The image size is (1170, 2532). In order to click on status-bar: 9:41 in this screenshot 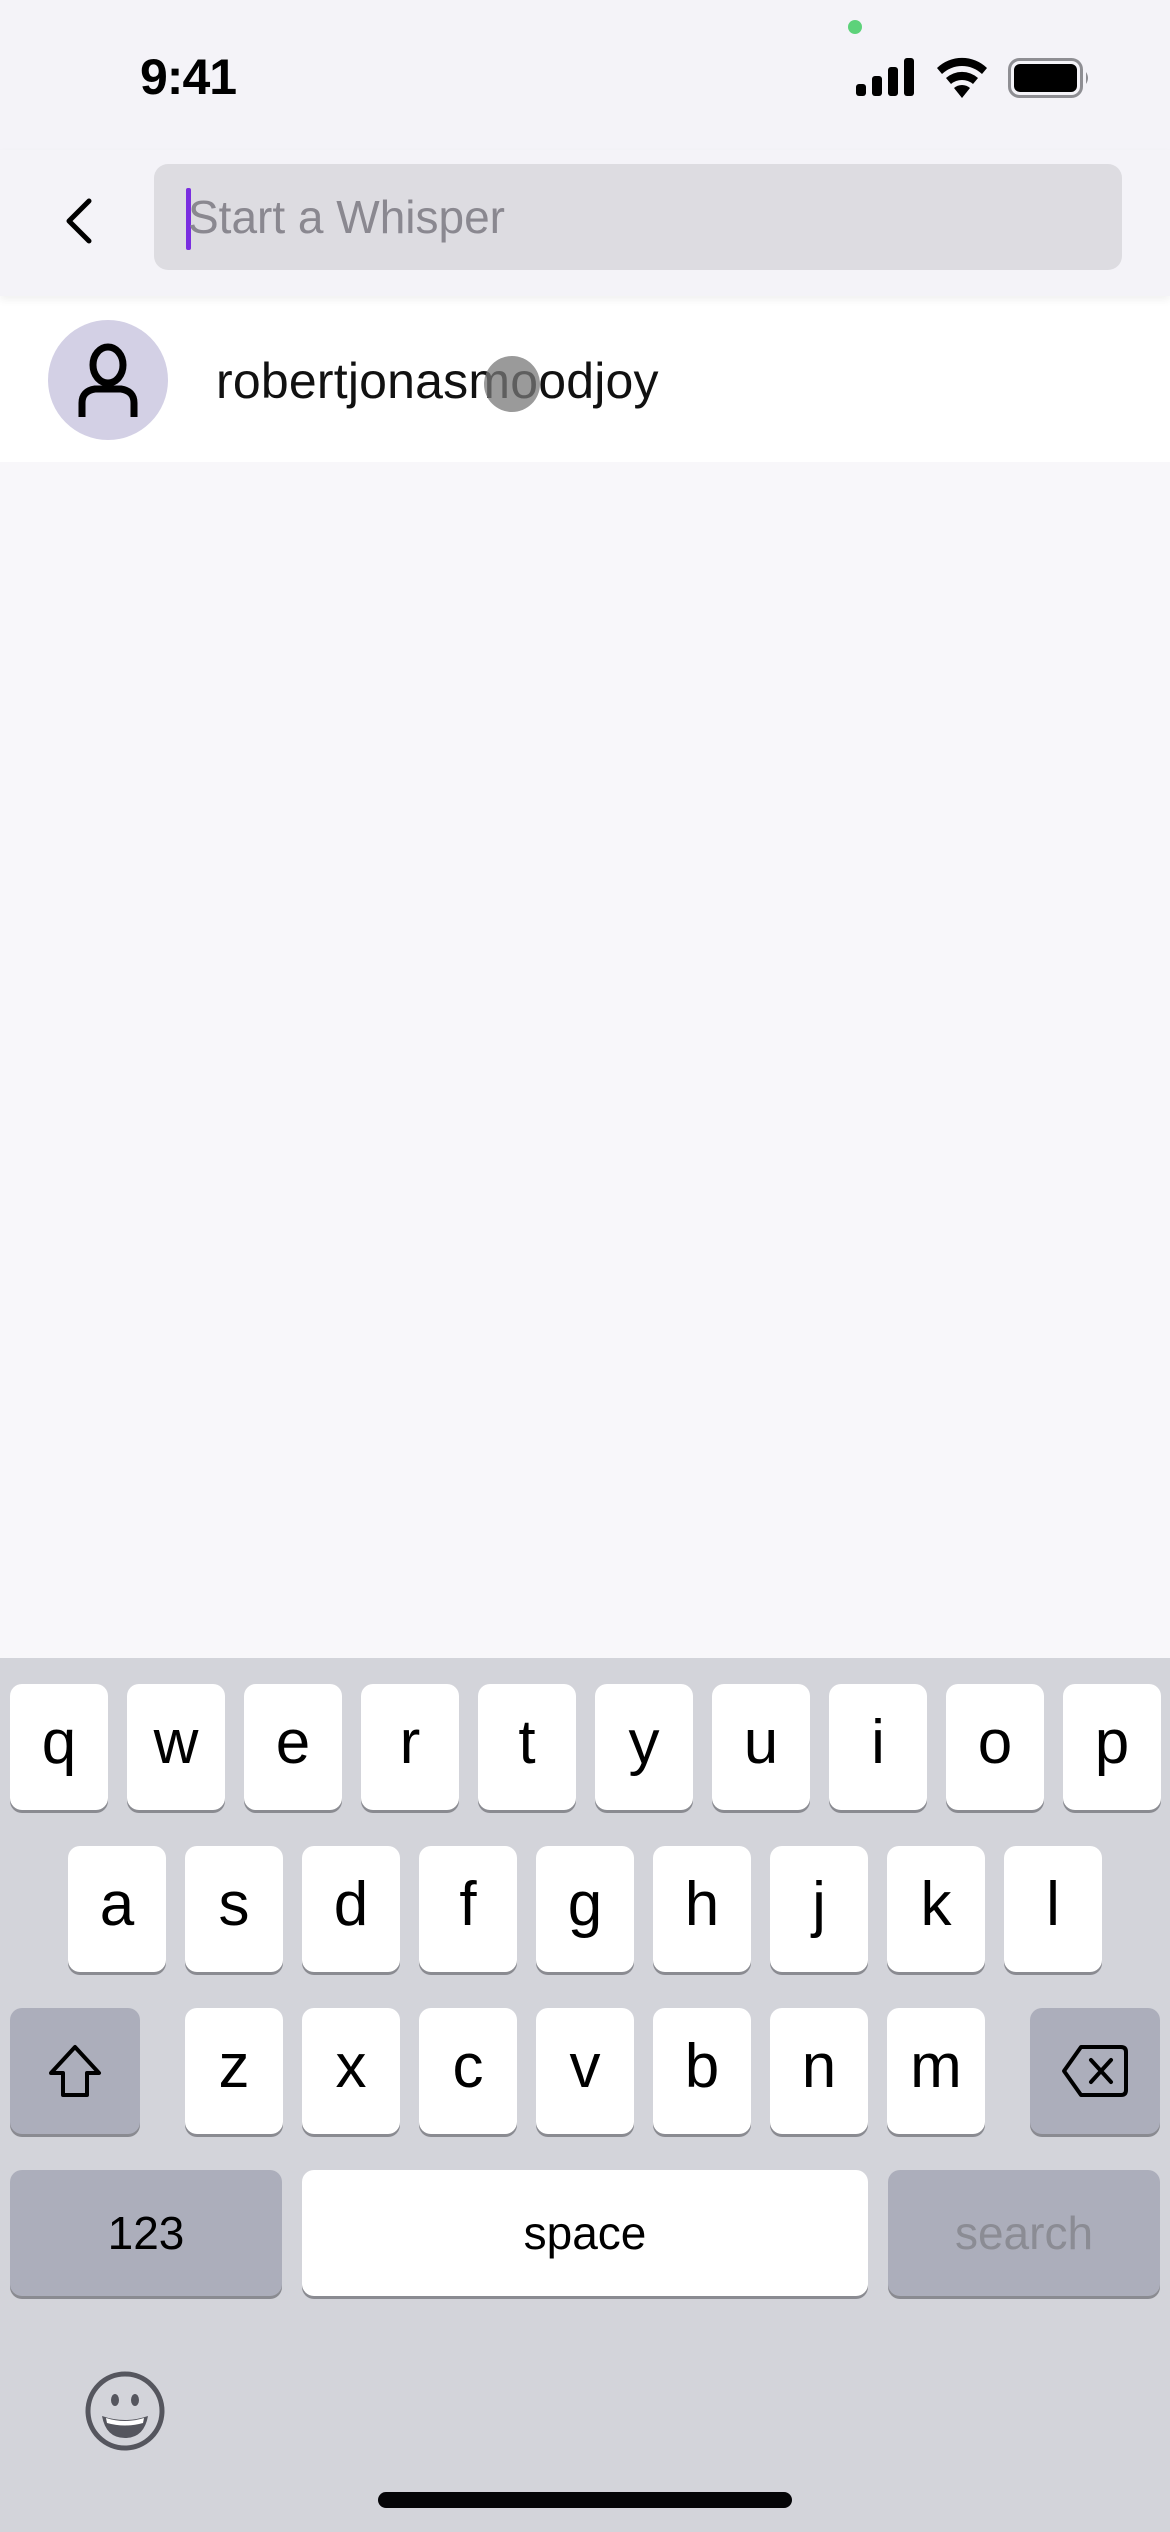, I will do `click(585, 75)`.